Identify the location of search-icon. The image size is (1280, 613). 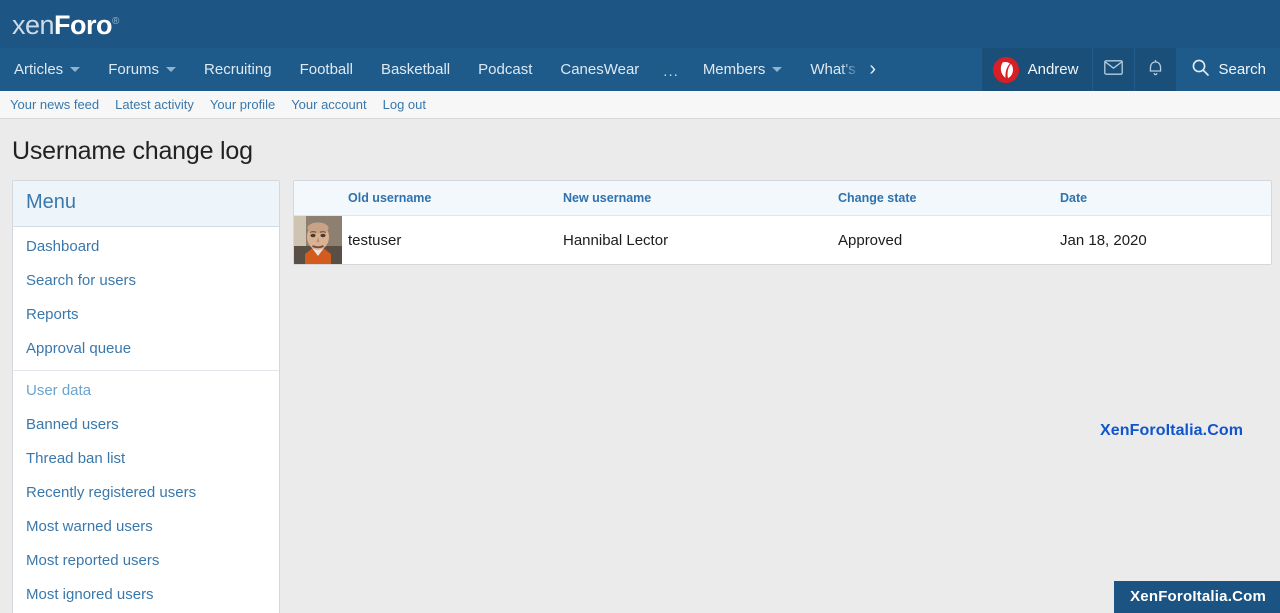
(1201, 69).